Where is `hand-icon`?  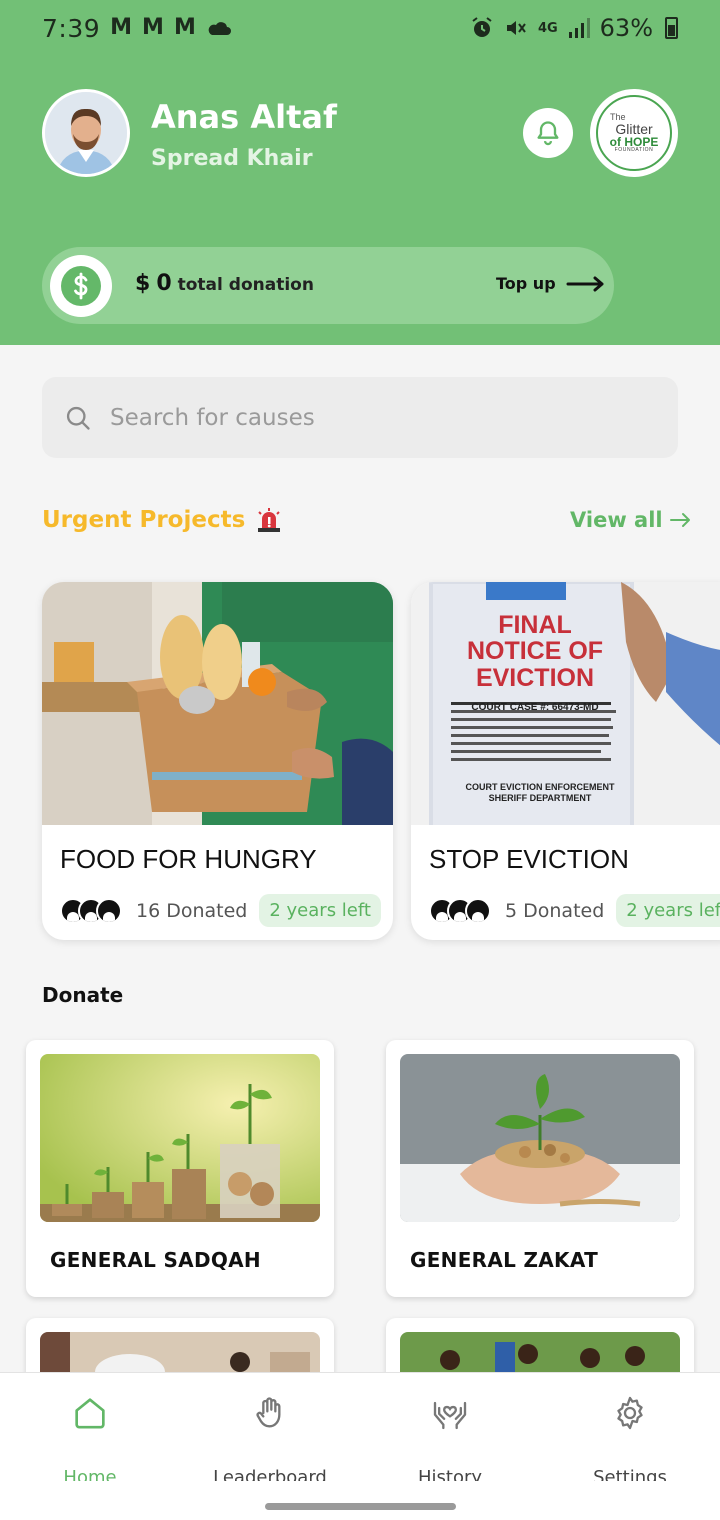 hand-icon is located at coordinates (268, 1412).